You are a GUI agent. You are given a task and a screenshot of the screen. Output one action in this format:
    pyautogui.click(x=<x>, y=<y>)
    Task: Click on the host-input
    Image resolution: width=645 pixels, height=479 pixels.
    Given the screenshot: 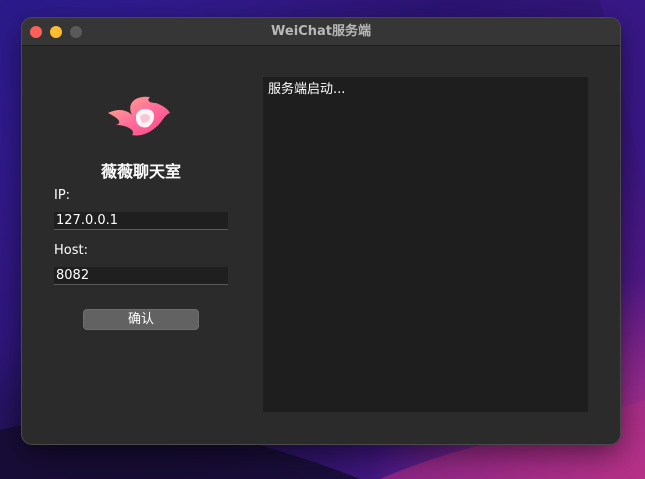 What is the action you would take?
    pyautogui.click(x=141, y=276)
    